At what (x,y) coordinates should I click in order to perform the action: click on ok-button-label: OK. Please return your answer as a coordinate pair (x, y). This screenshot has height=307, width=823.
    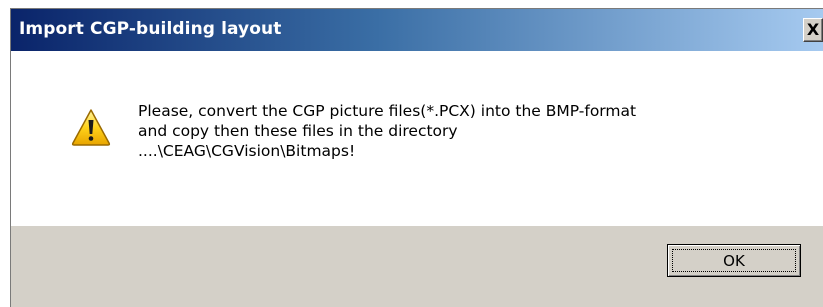
    Looking at the image, I should click on (734, 260).